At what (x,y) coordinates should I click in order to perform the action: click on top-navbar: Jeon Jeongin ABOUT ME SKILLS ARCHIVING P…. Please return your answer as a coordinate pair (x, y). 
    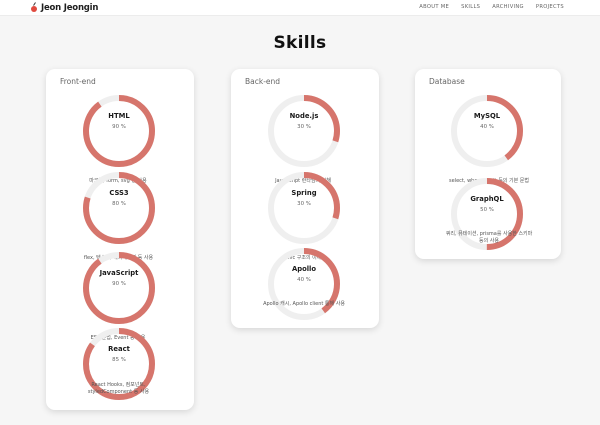
    Looking at the image, I should click on (300, 8).